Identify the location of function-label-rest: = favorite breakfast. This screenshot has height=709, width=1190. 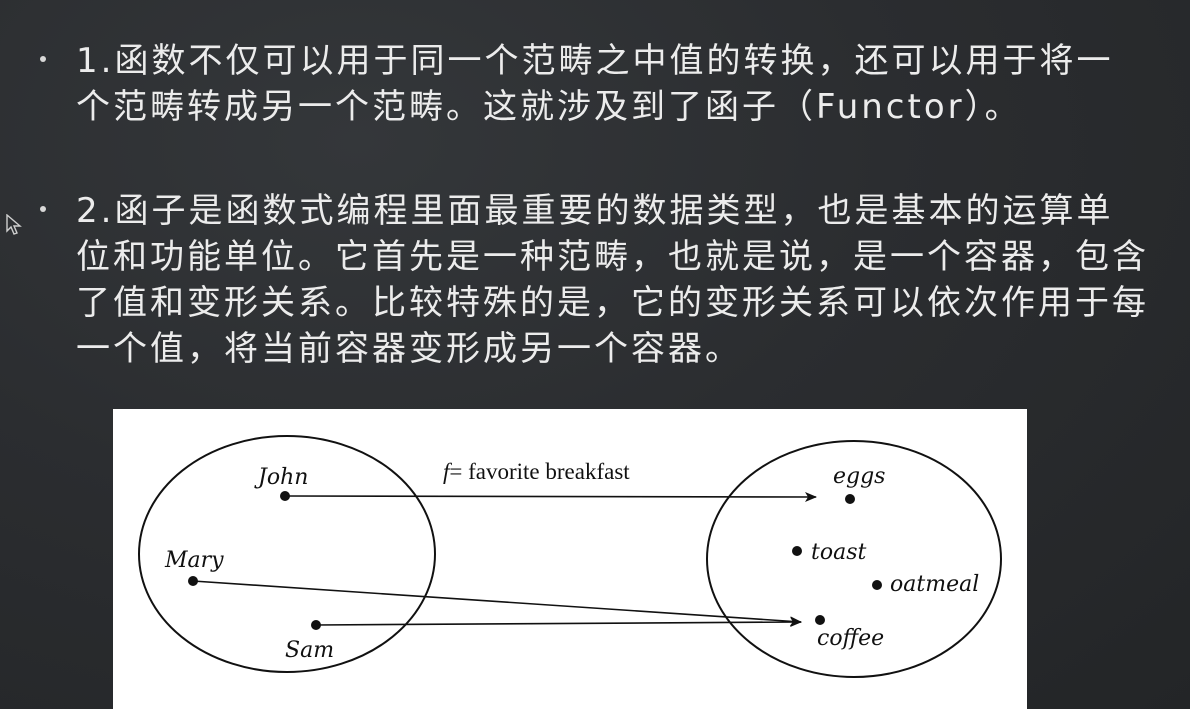
(539, 471).